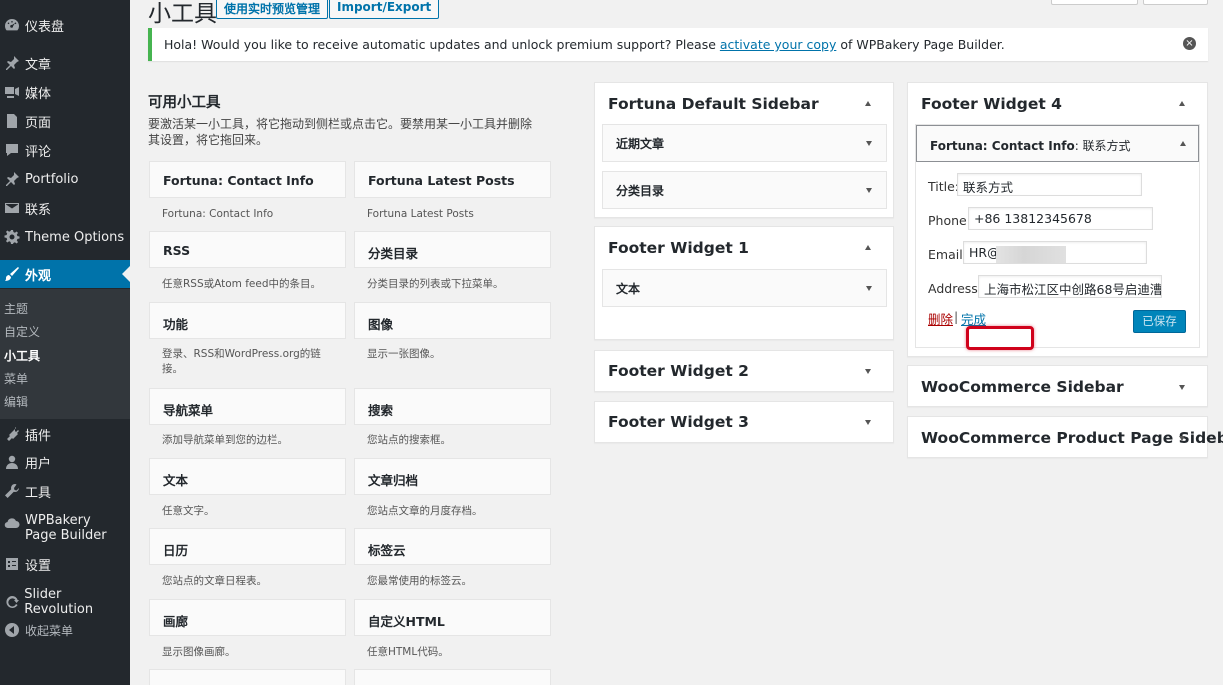  I want to click on menu-wpbakery: WPBakery Page Builder, so click(65, 533).